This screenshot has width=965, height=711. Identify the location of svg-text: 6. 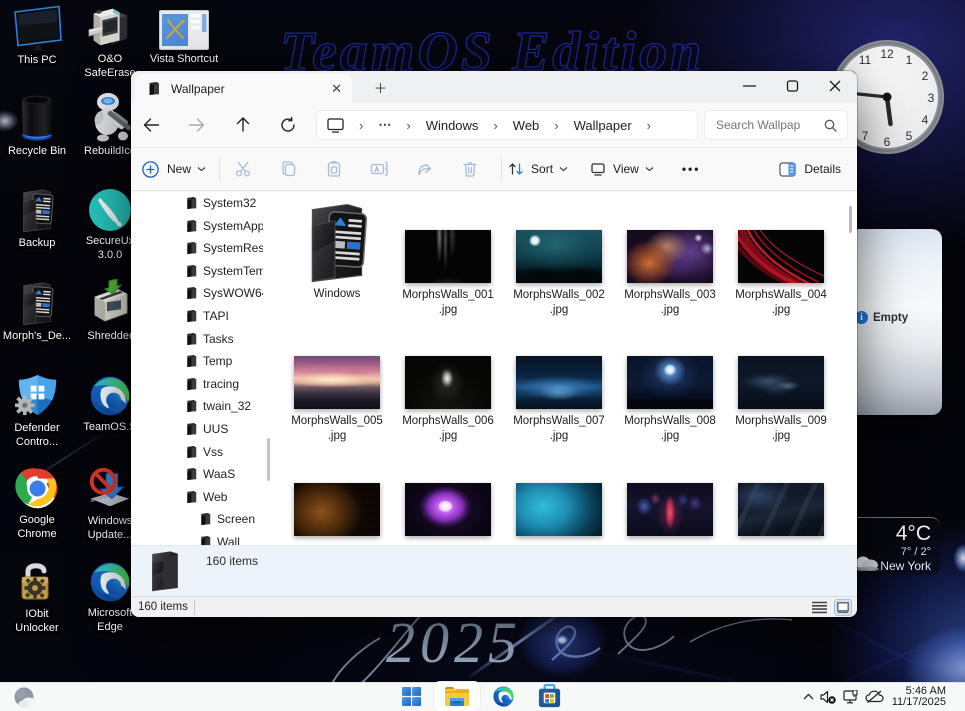
(887, 142).